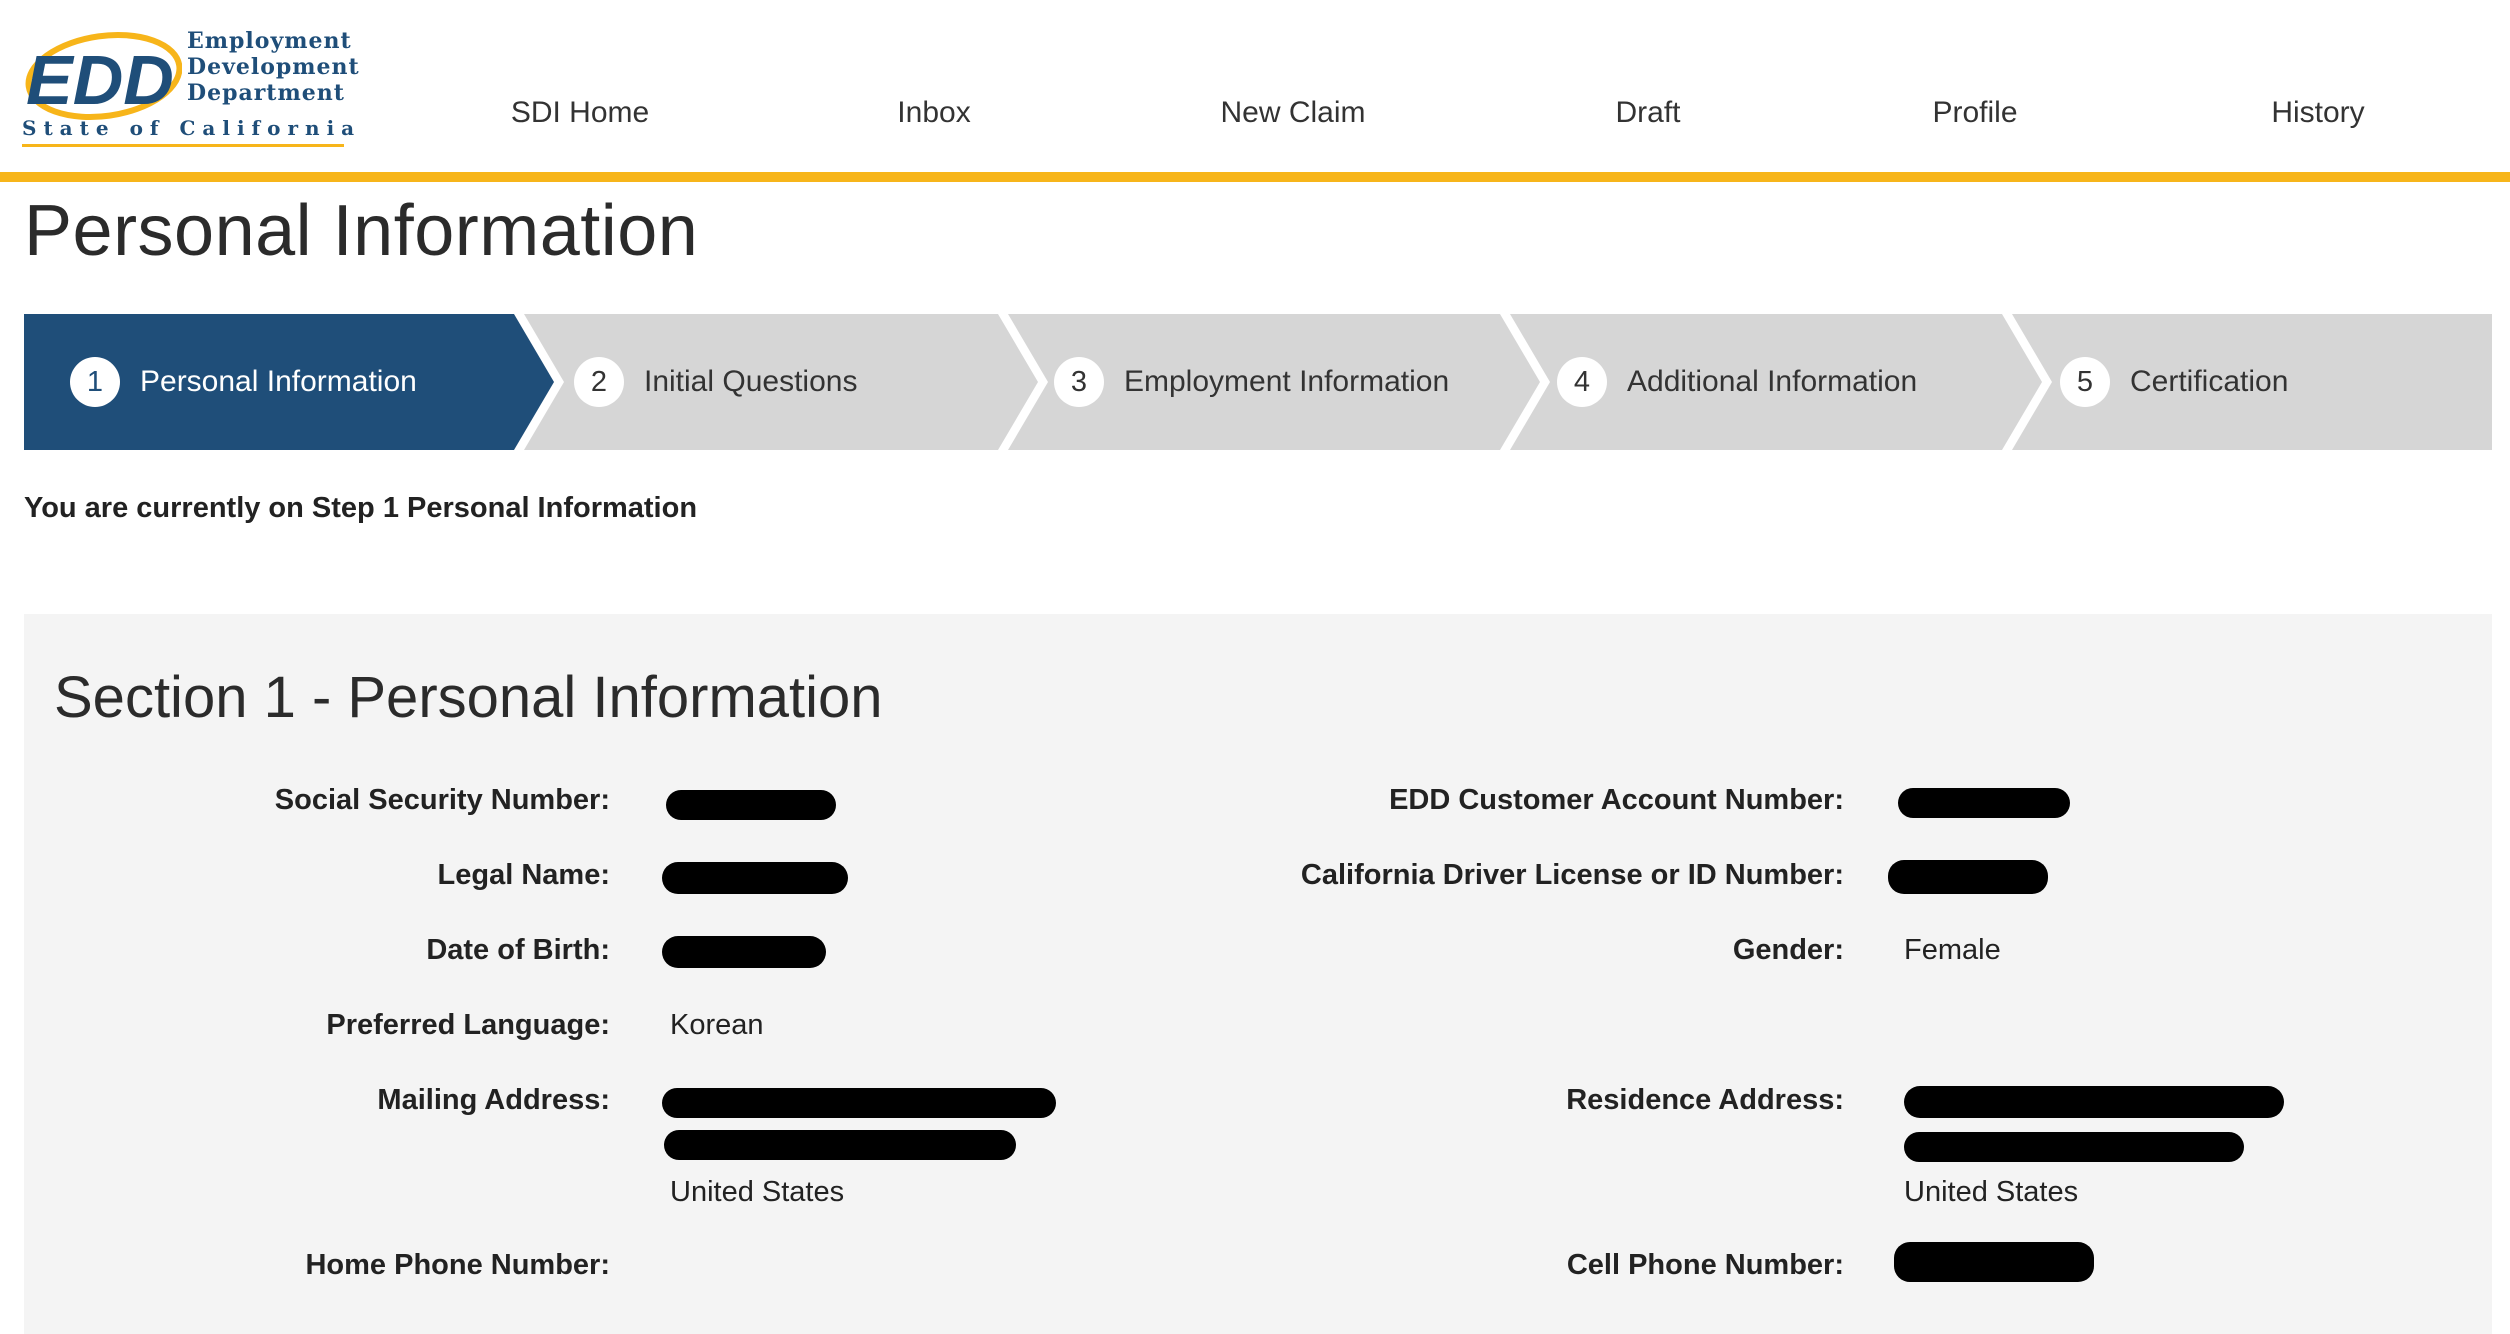 Image resolution: width=2510 pixels, height=1334 pixels. Describe the element at coordinates (1255, 177) in the screenshot. I see `header-divider` at that location.